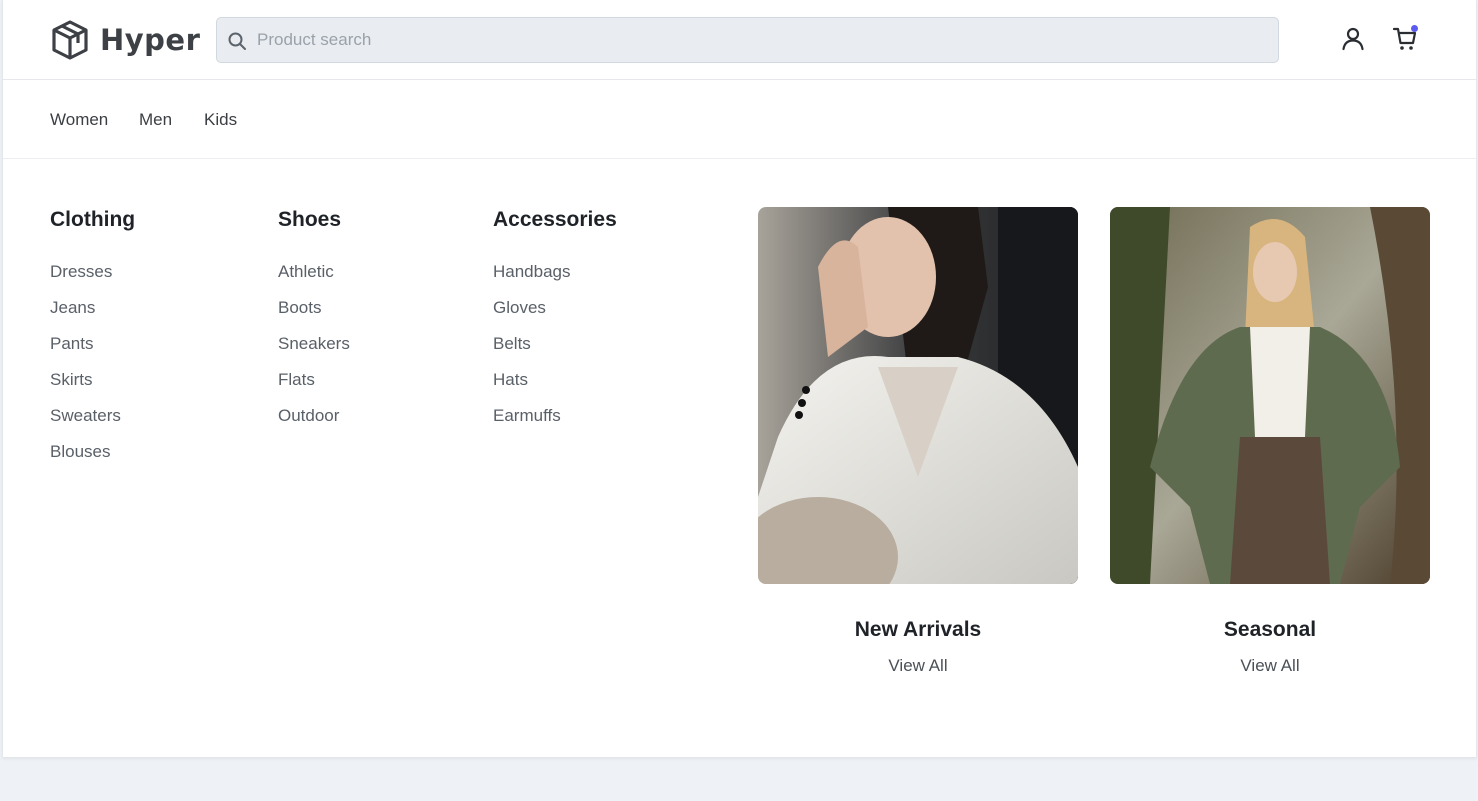 Image resolution: width=1478 pixels, height=801 pixels. Describe the element at coordinates (762, 40) in the screenshot. I see `search-input` at that location.